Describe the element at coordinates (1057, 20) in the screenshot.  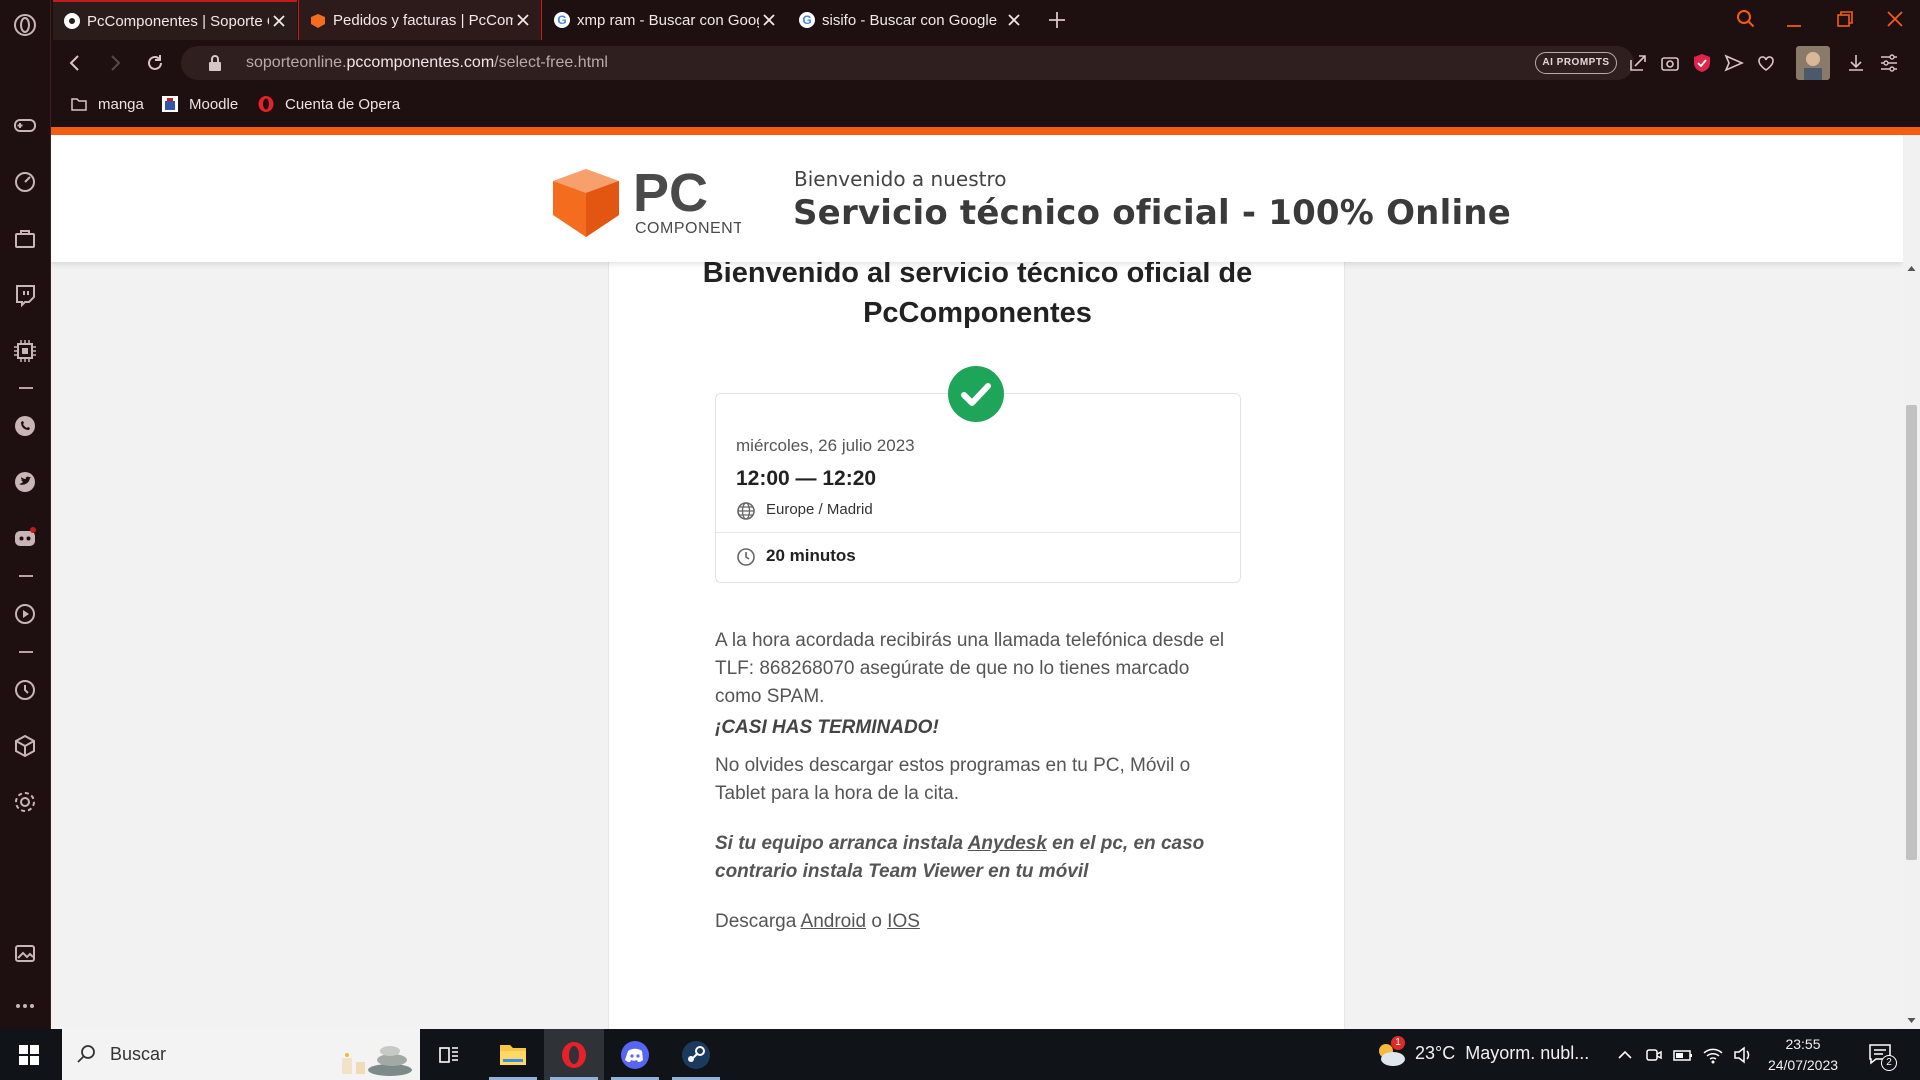
I see `new-tab-icon` at that location.